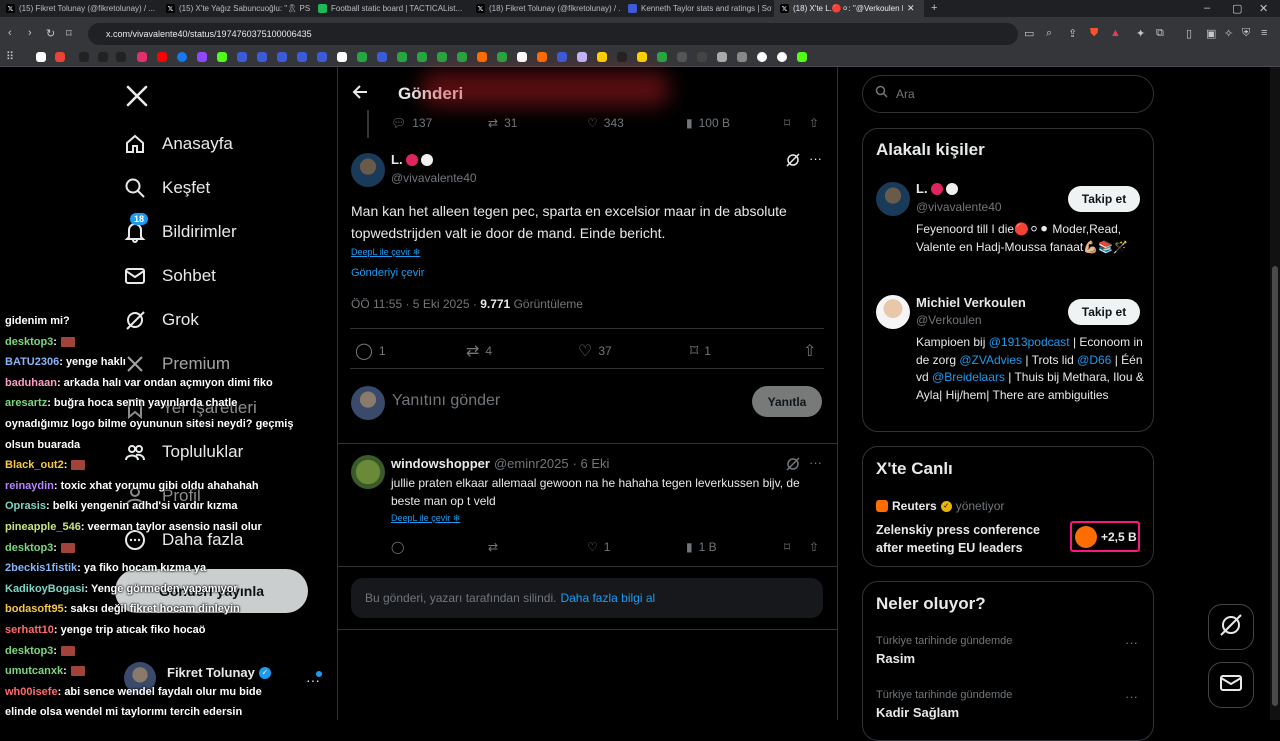 The height and width of the screenshot is (741, 1280). Describe the element at coordinates (170, 276) in the screenshot. I see `nav-messages: Sohbet` at that location.